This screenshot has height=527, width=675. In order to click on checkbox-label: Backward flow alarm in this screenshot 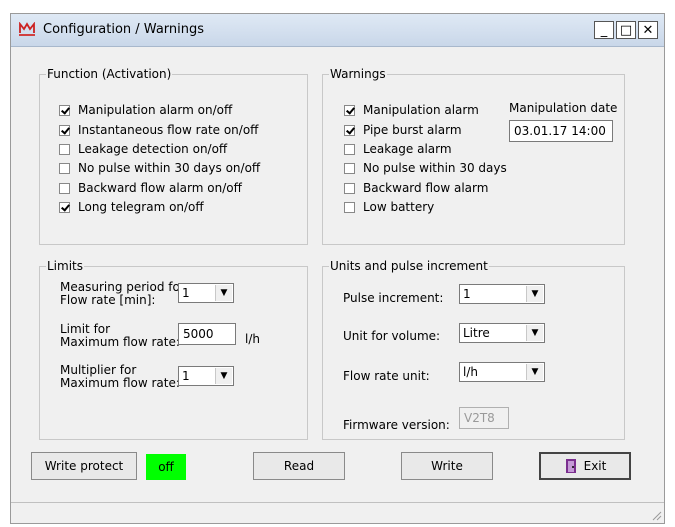, I will do `click(426, 188)`.